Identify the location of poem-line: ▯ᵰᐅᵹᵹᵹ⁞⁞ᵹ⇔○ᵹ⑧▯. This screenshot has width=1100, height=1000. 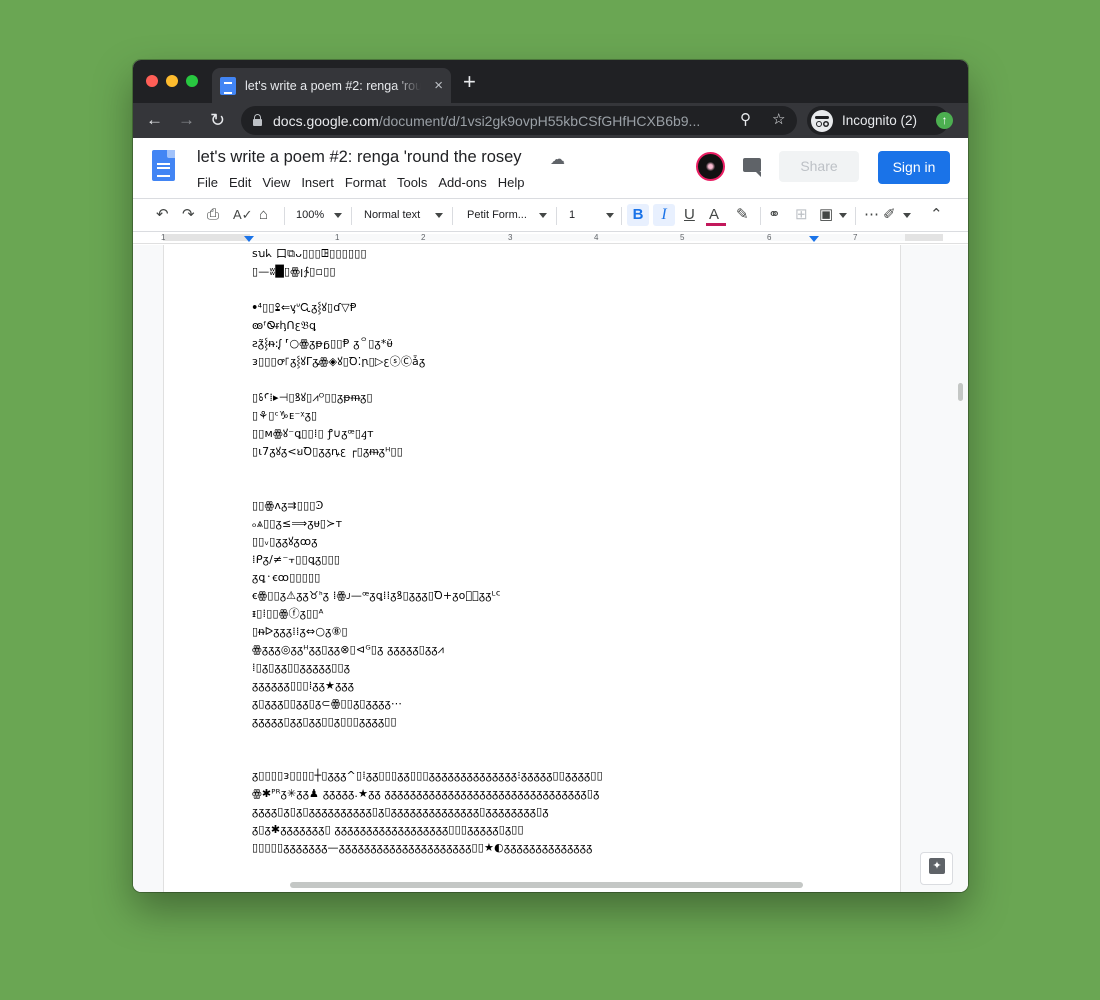
(300, 631).